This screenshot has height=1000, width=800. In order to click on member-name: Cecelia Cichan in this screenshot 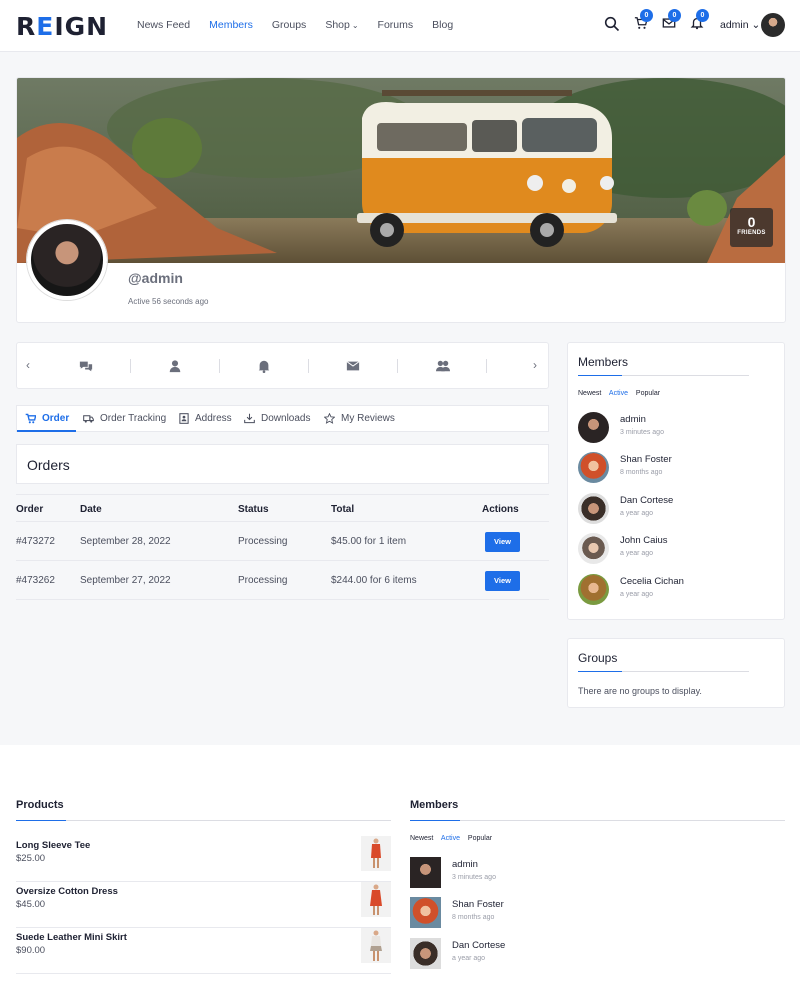, I will do `click(652, 581)`.